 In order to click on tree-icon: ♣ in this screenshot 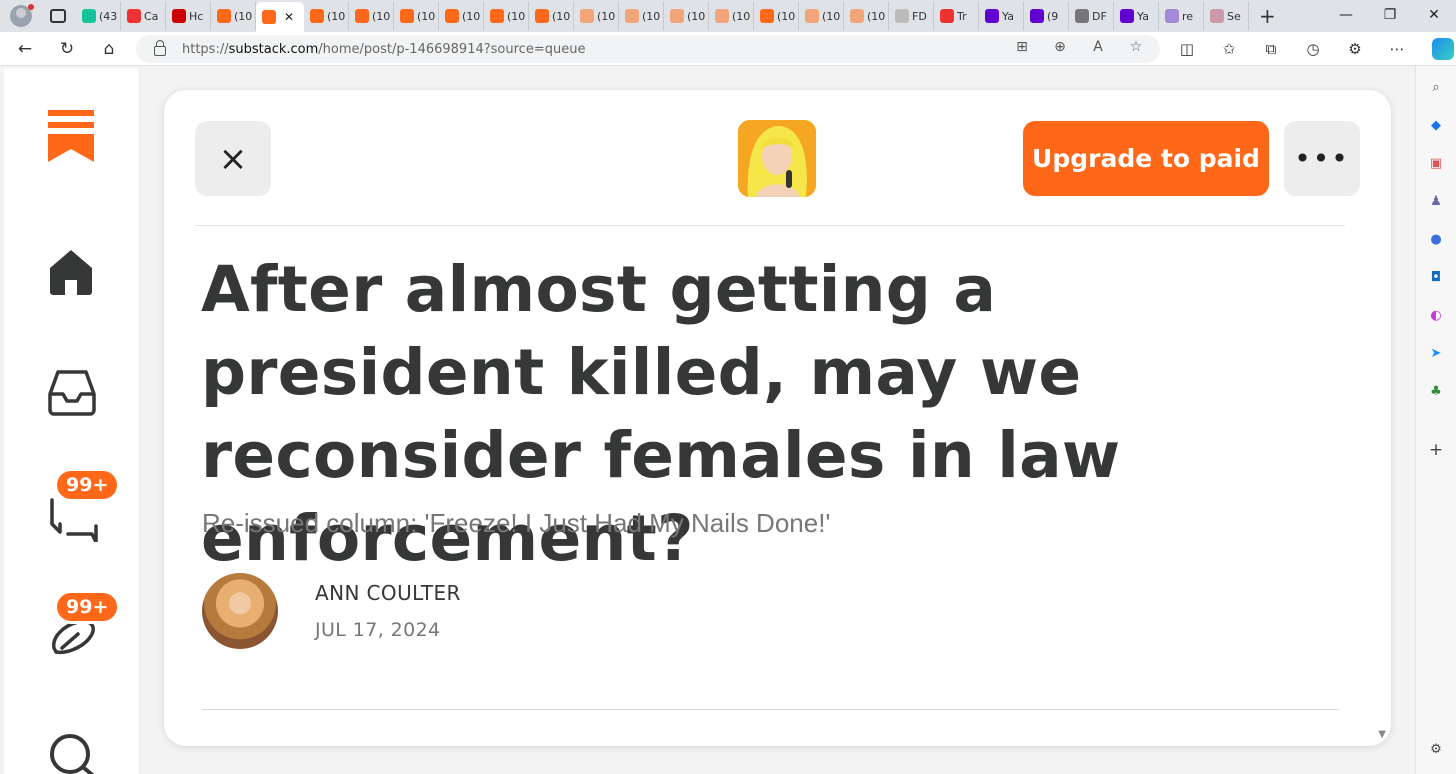, I will do `click(1436, 392)`.